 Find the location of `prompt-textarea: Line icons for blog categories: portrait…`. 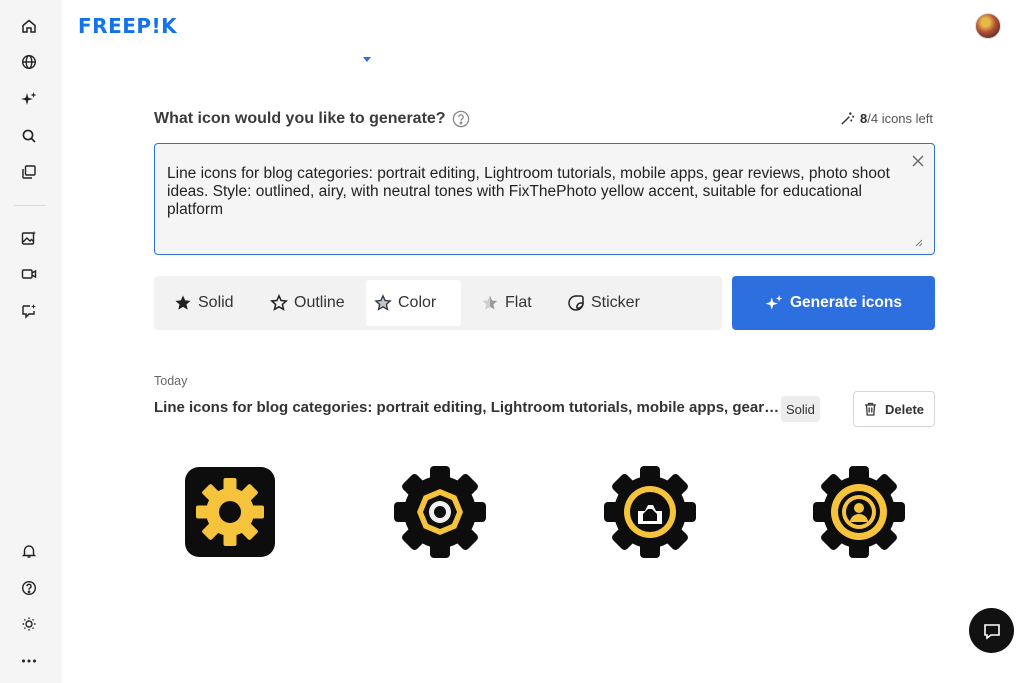

prompt-textarea: Line icons for blog categories: portrait… is located at coordinates (544, 199).